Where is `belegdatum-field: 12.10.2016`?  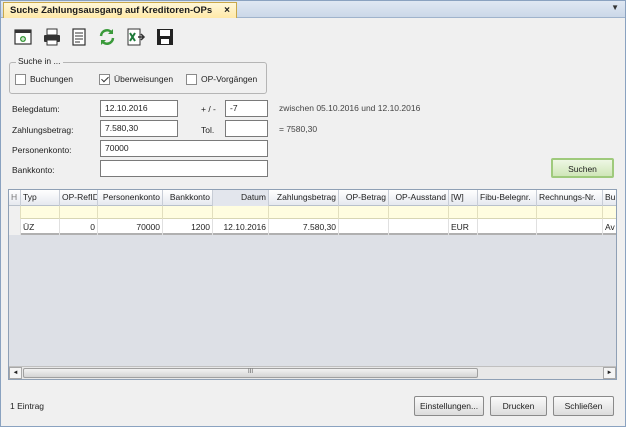 belegdatum-field: 12.10.2016 is located at coordinates (139, 108).